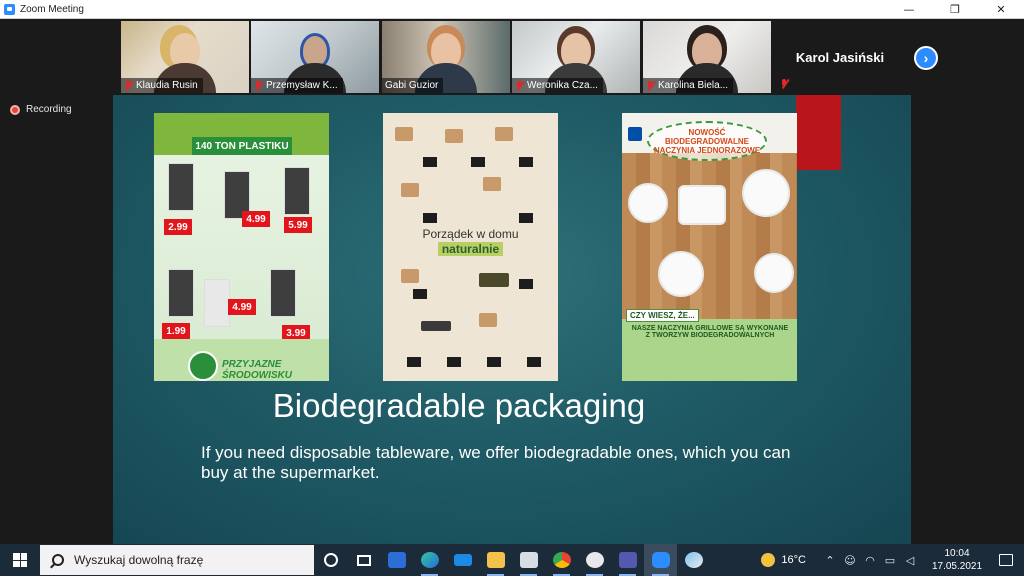 Image resolution: width=1024 pixels, height=576 pixels. What do you see at coordinates (957, 566) in the screenshot?
I see `clock-date: 17.05.2021` at bounding box center [957, 566].